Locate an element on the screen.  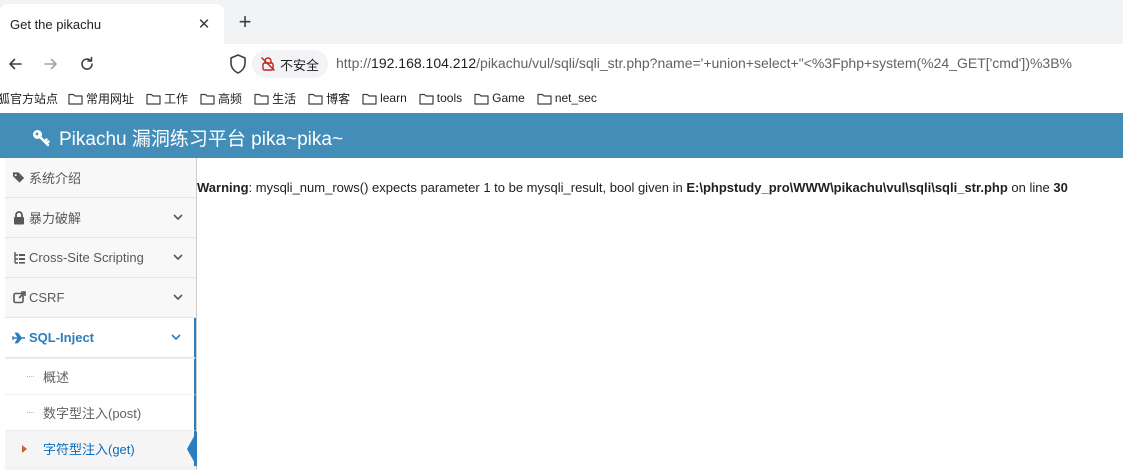
tag-icon is located at coordinates (19, 178).